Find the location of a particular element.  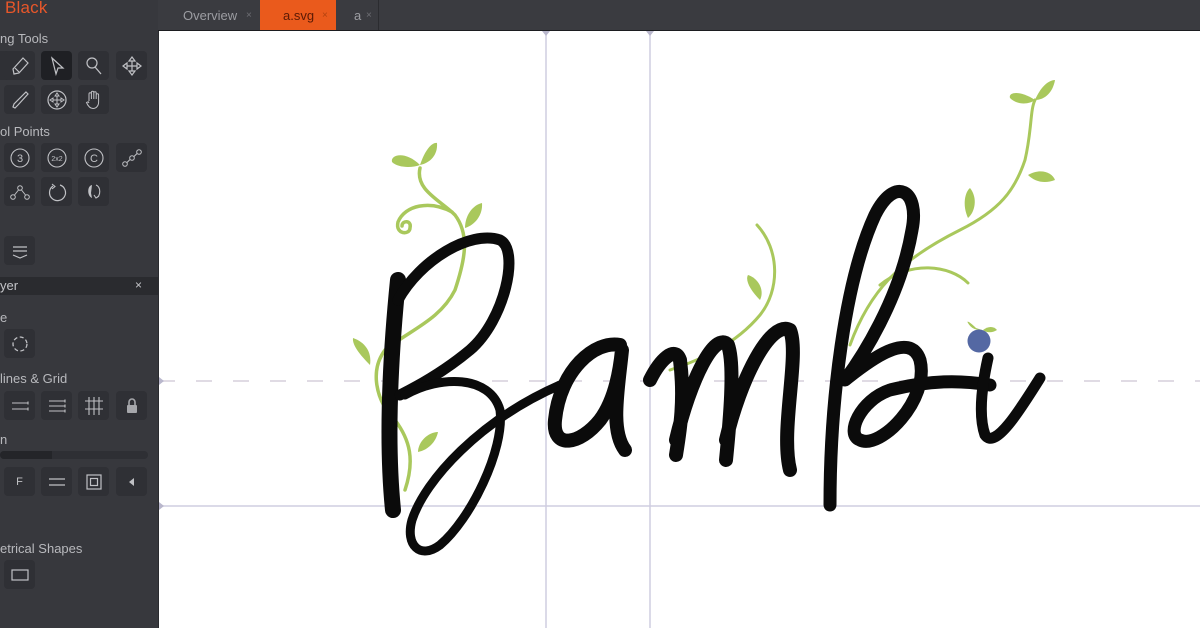

pan-tool-button is located at coordinates (93, 99).